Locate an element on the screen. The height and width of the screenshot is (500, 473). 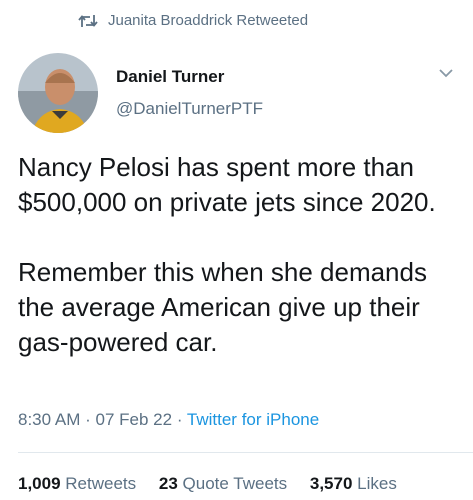
display-name: Daniel Turner is located at coordinates (189, 77).